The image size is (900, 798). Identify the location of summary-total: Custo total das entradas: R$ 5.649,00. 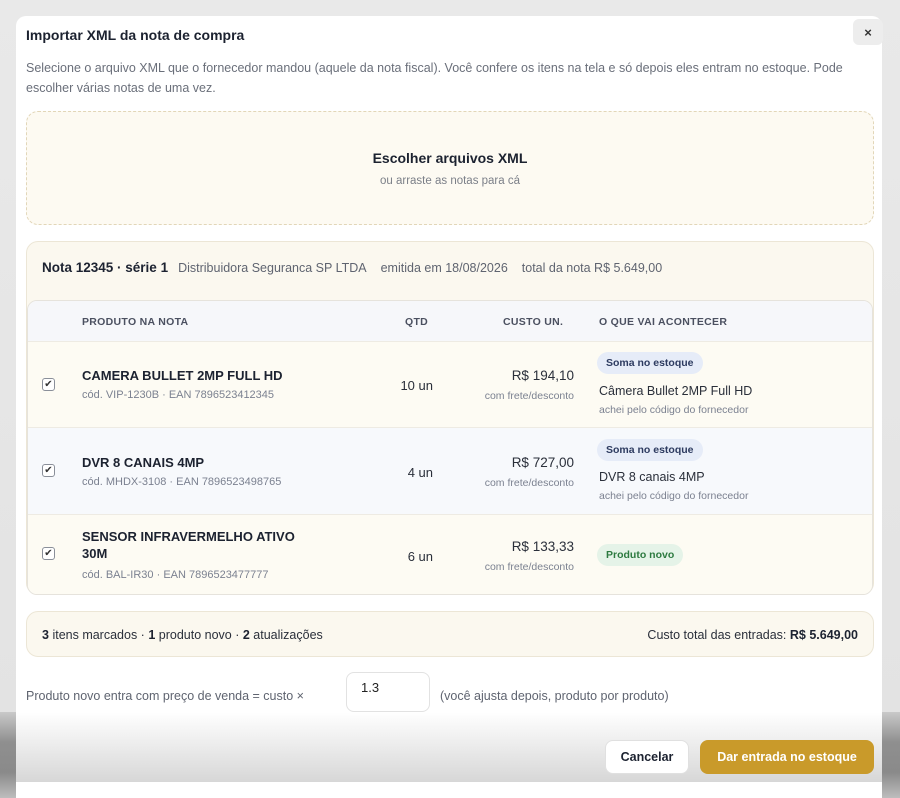
(752, 635).